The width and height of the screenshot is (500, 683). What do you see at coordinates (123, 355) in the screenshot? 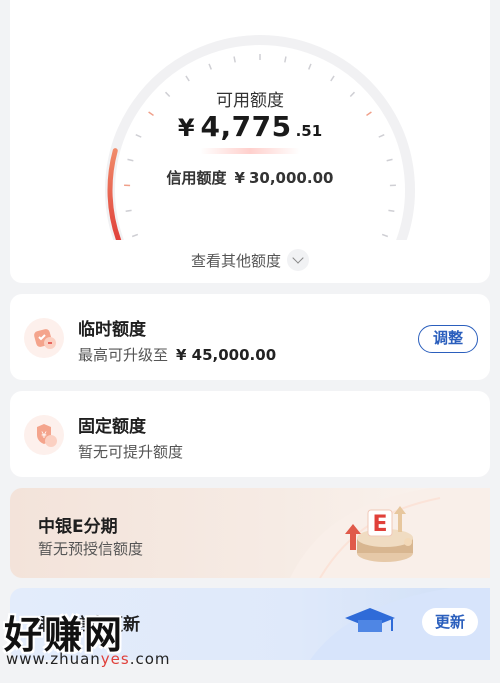
I see `temp-limit-sub-label: 最高可升级至` at bounding box center [123, 355].